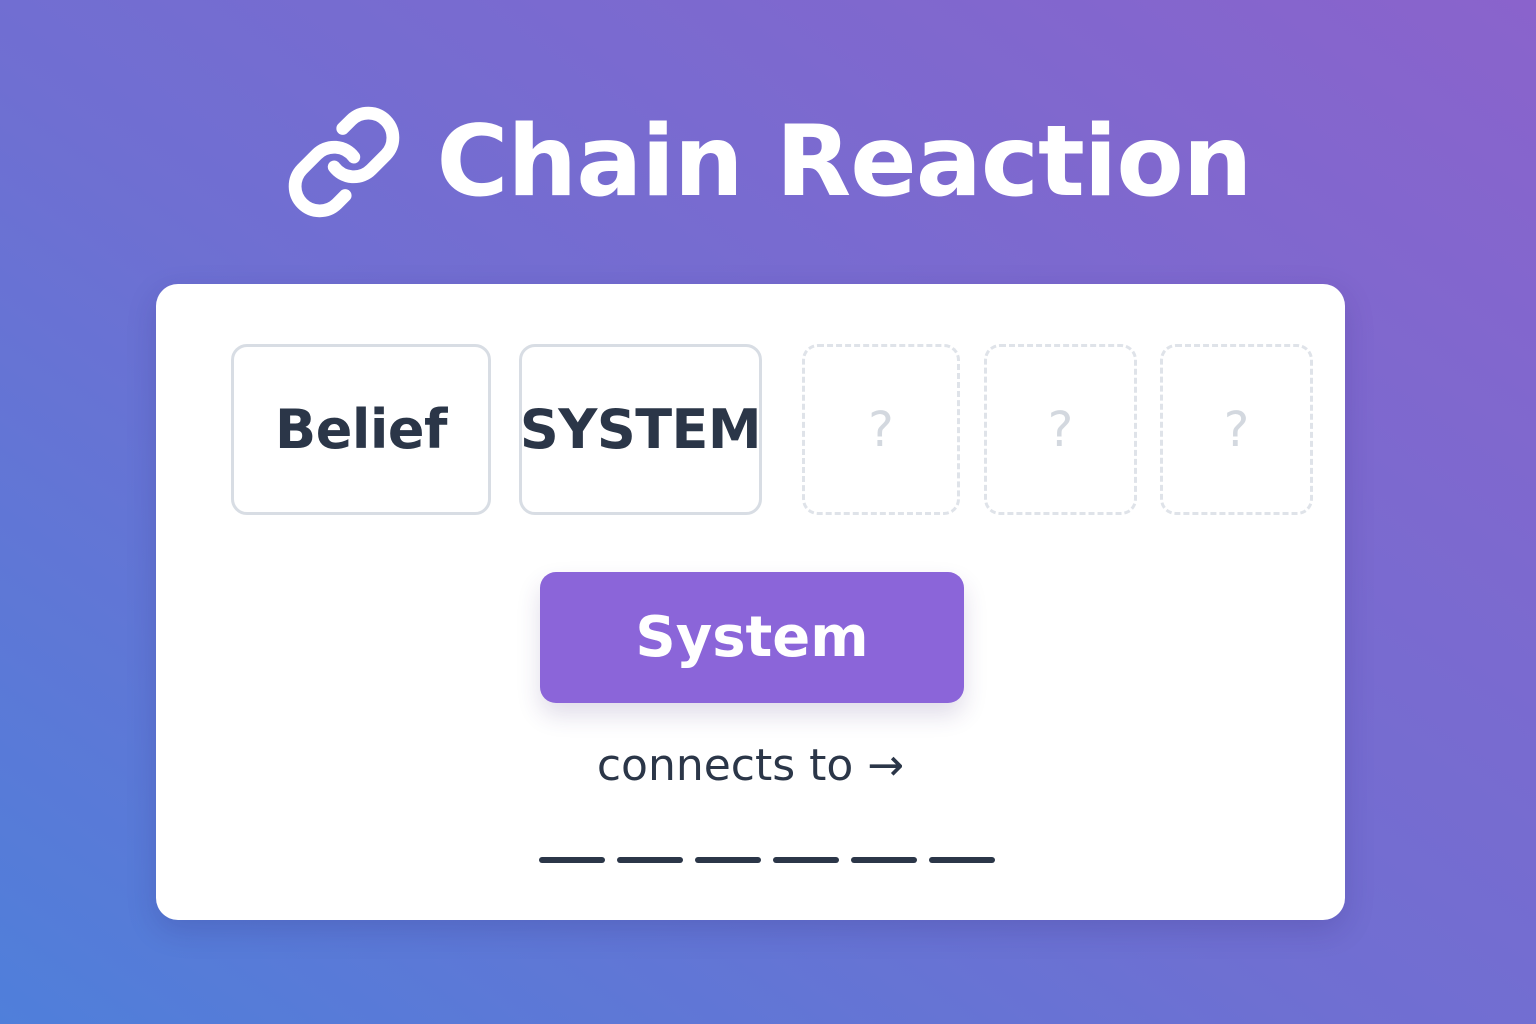 This screenshot has height=1024, width=1536. I want to click on chain-tile-1: Belief, so click(361, 429).